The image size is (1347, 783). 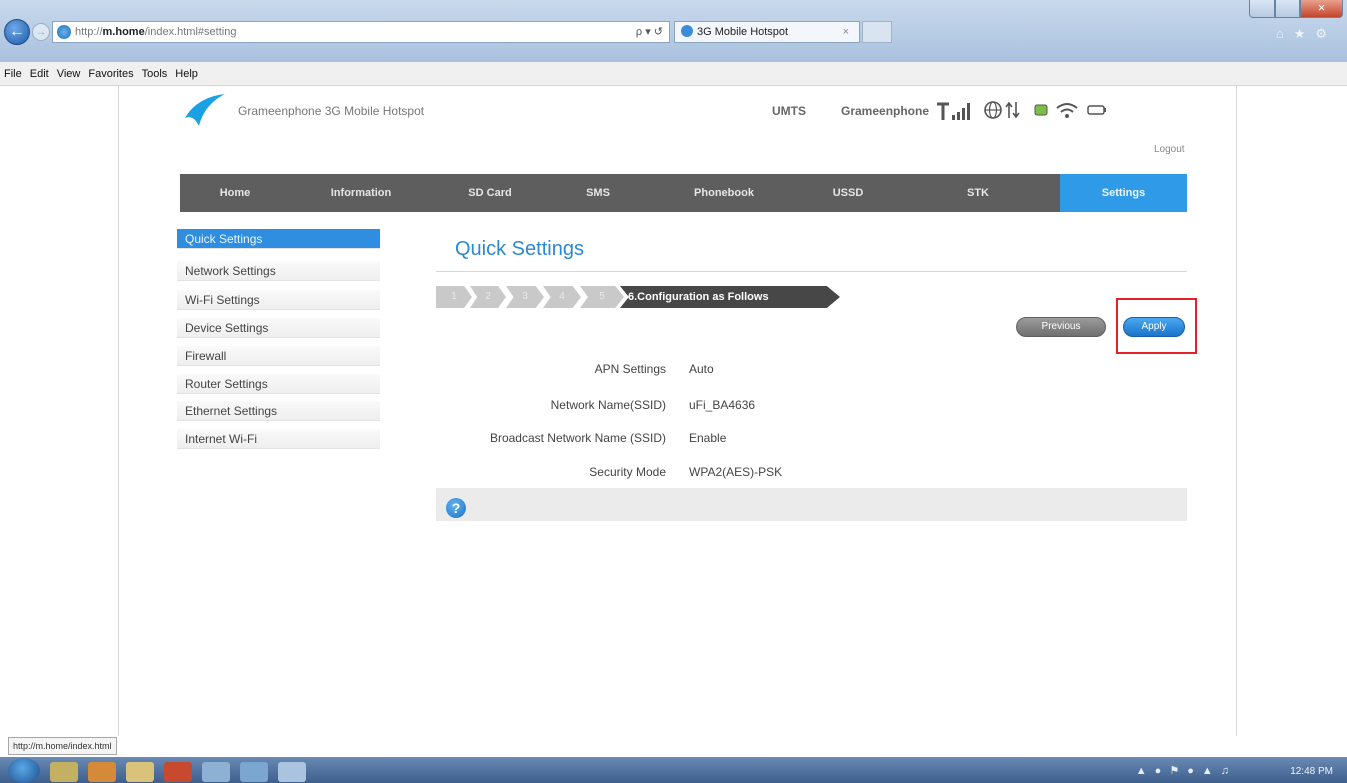 What do you see at coordinates (1041, 110) in the screenshot?
I see `sms-icon` at bounding box center [1041, 110].